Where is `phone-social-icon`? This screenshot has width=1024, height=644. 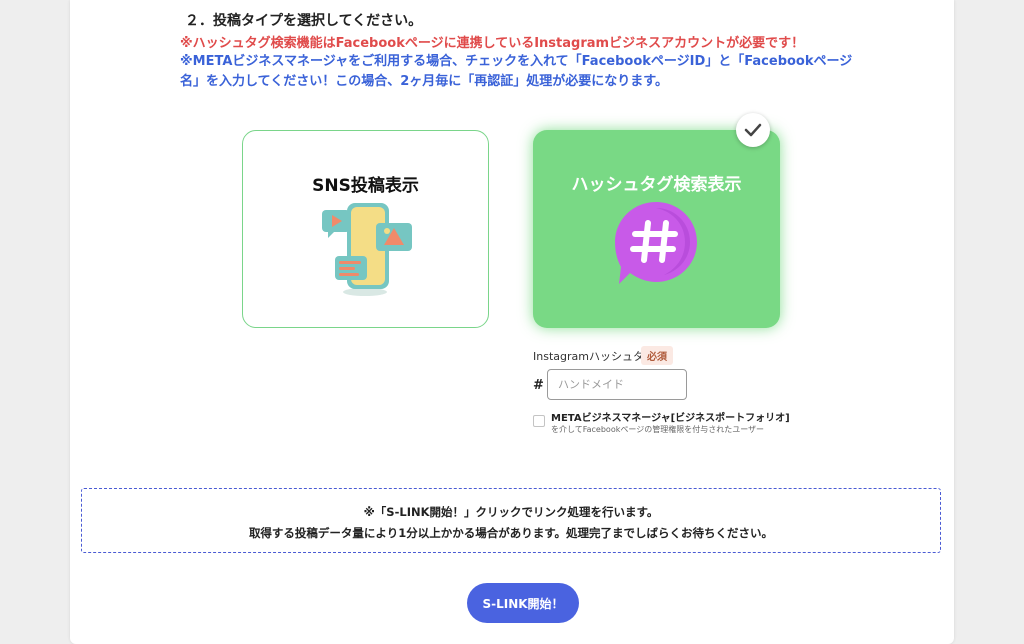
phone-social-icon is located at coordinates (365, 249).